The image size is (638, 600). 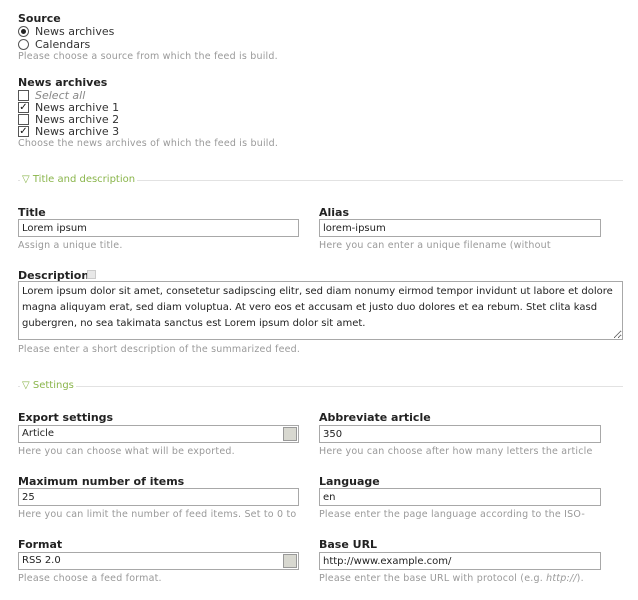 I want to click on abbreviate-article-input: 350, so click(x=460, y=434).